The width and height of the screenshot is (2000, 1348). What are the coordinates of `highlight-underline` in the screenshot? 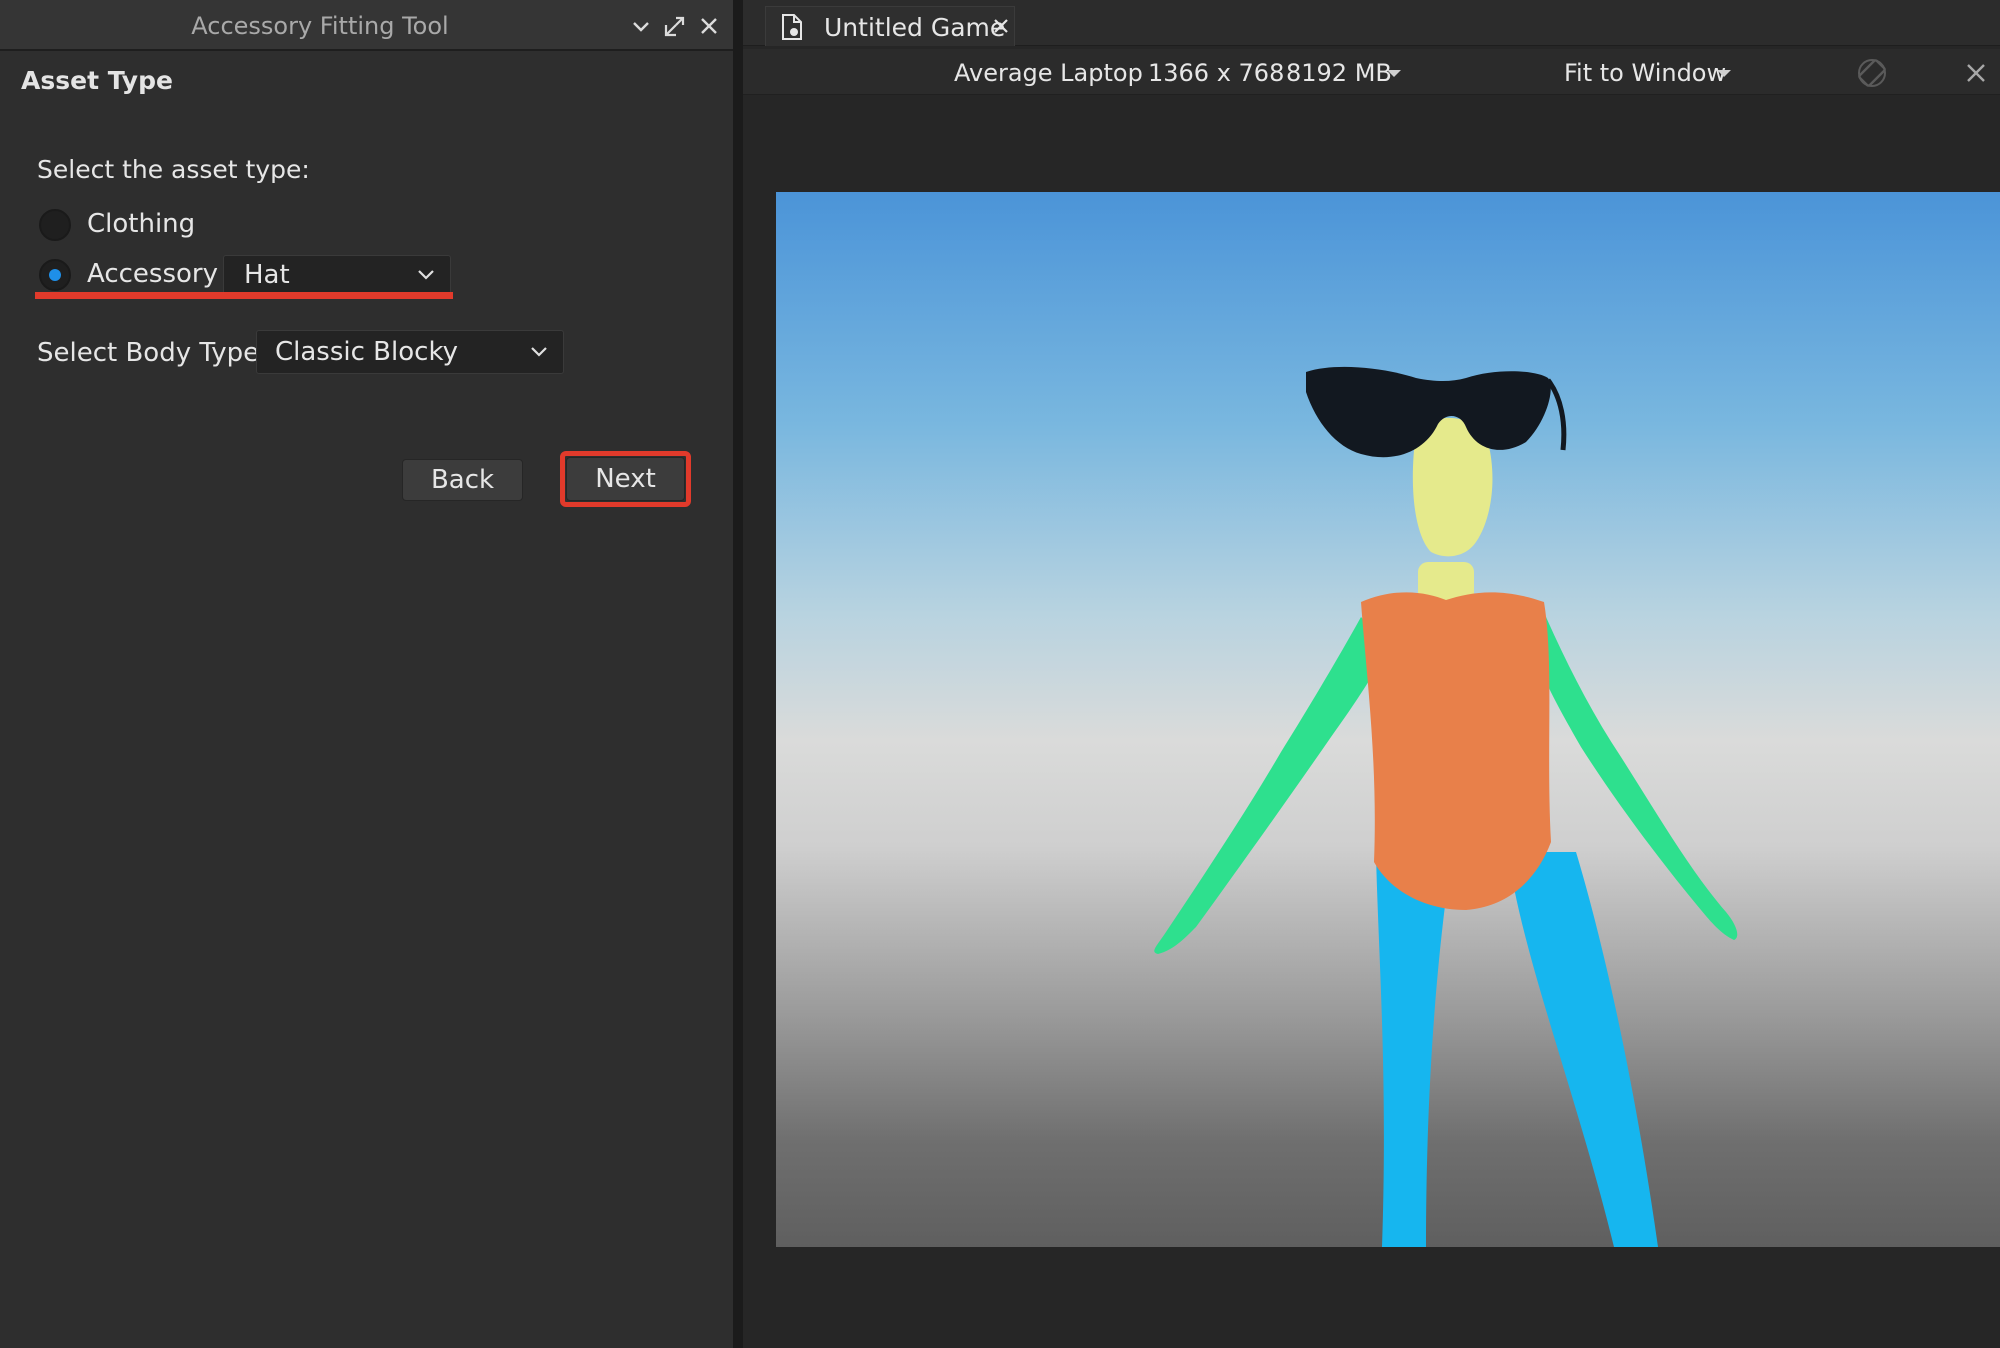 It's located at (244, 295).